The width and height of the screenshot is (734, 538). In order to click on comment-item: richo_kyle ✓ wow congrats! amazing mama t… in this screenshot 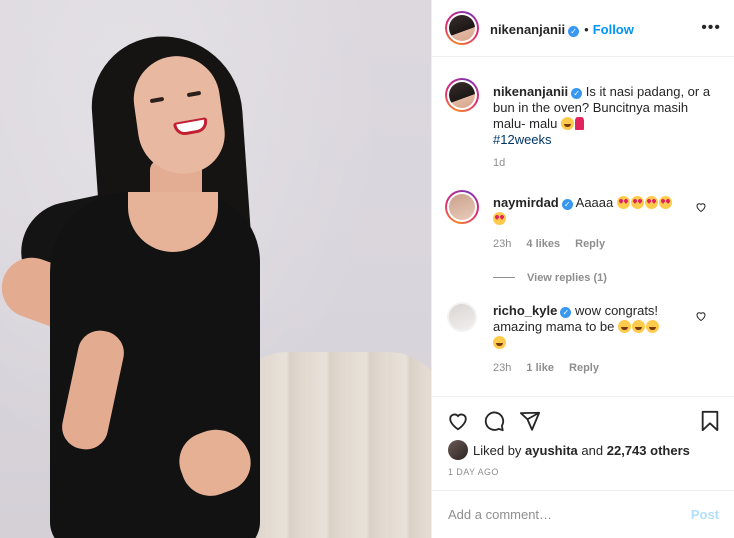, I will do `click(583, 340)`.